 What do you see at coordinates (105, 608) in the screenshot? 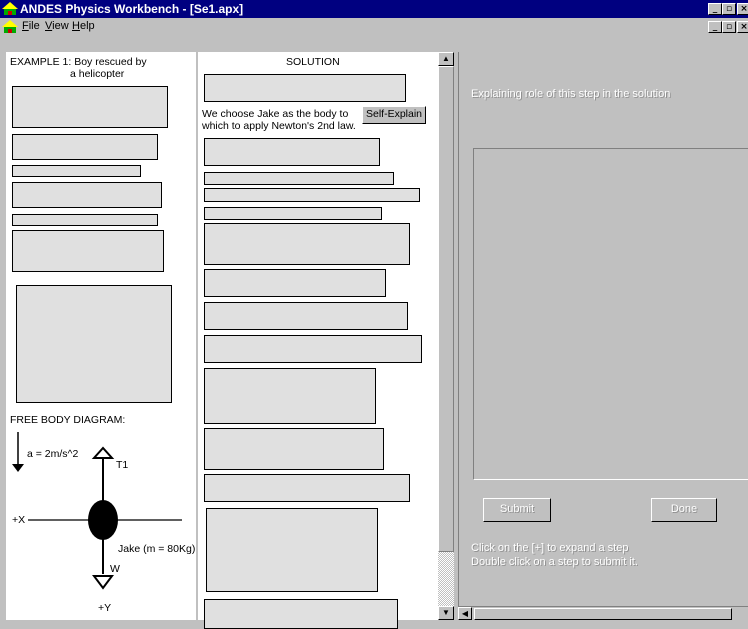
I see `plus-y-label: +Y` at bounding box center [105, 608].